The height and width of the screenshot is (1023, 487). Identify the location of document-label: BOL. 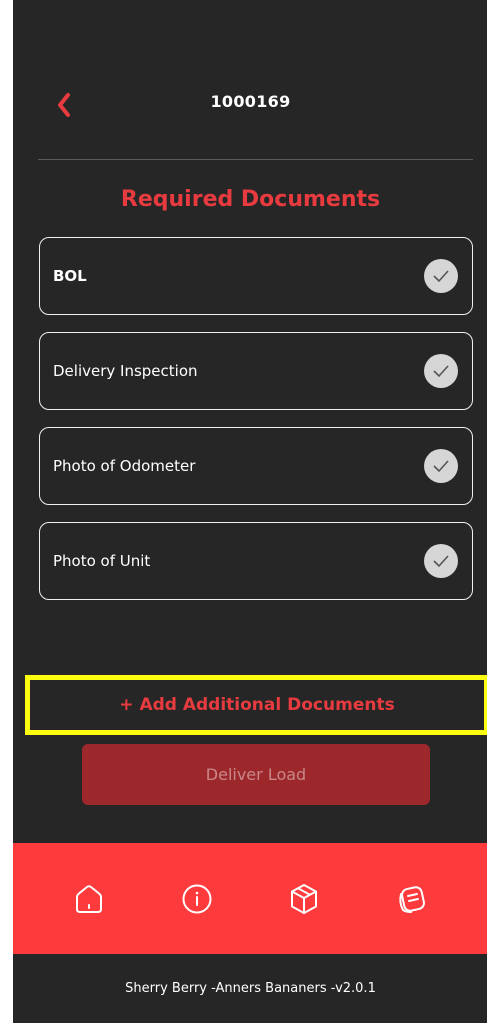
(70, 276).